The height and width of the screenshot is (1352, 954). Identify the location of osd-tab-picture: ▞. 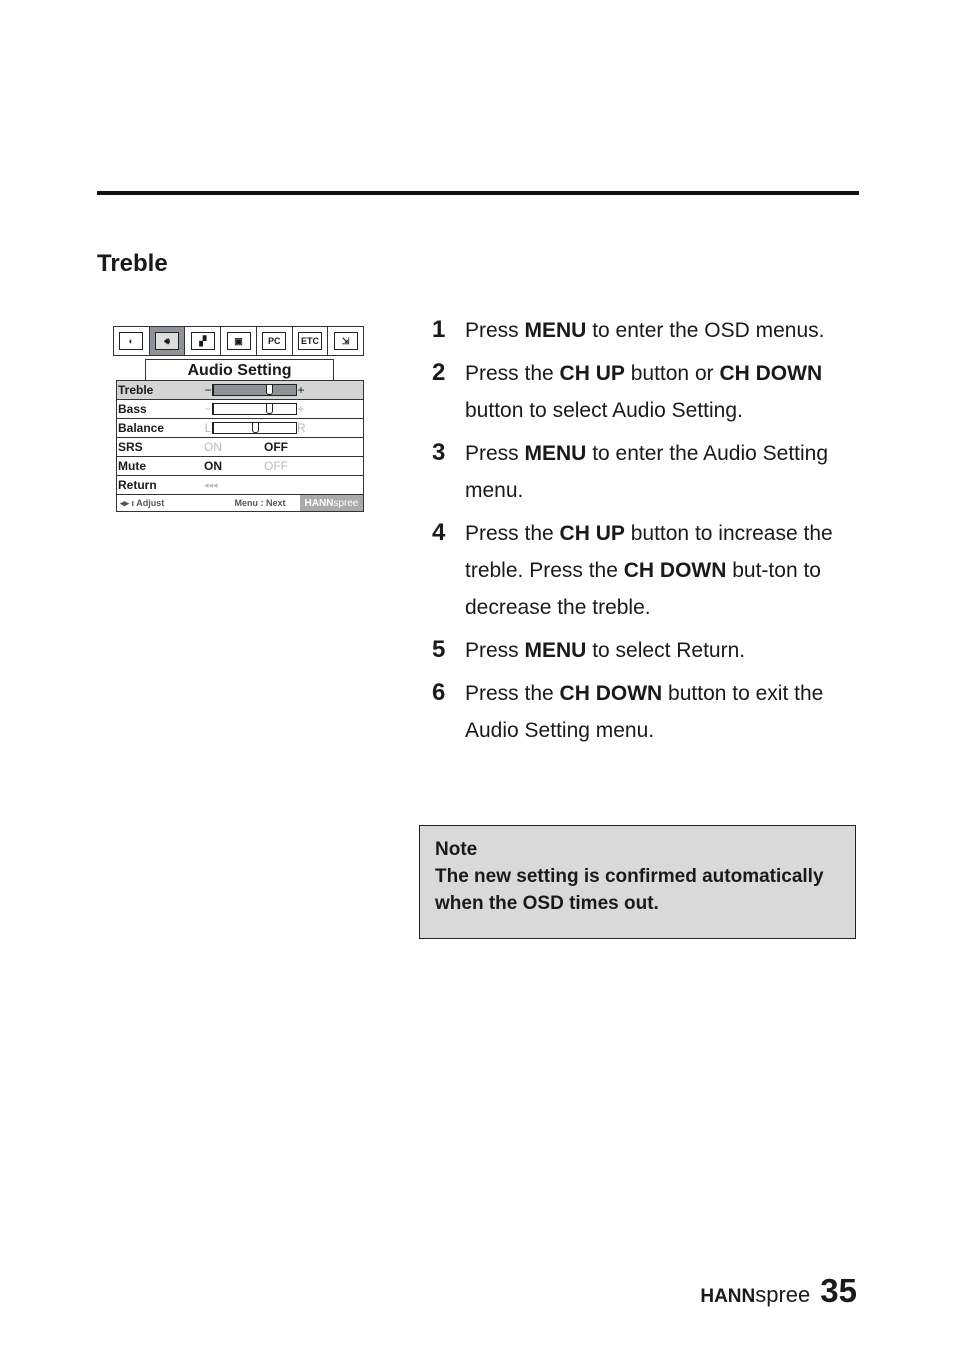
(203, 341).